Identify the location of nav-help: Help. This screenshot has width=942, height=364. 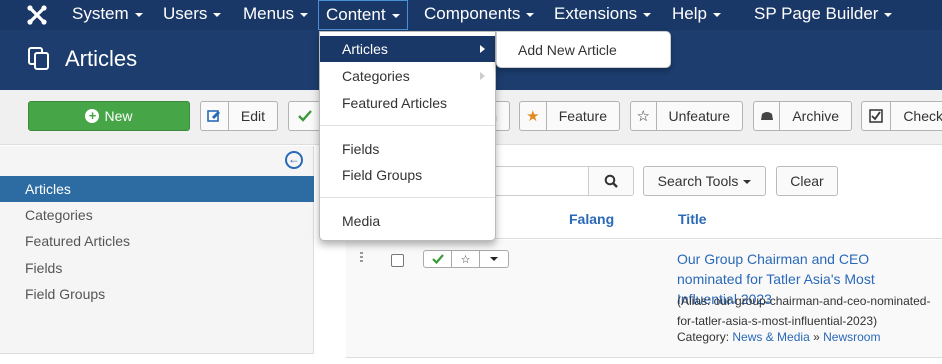
(696, 15).